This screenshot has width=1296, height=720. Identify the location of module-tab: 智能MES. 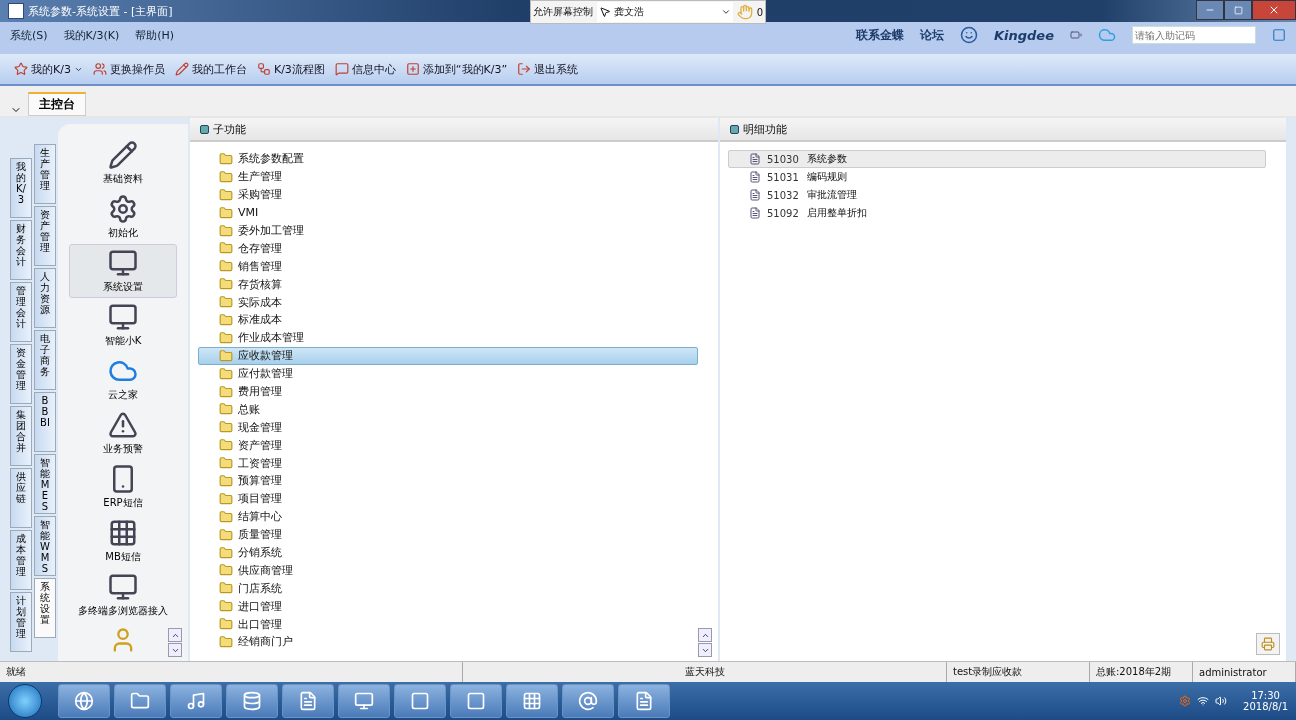
(45, 484).